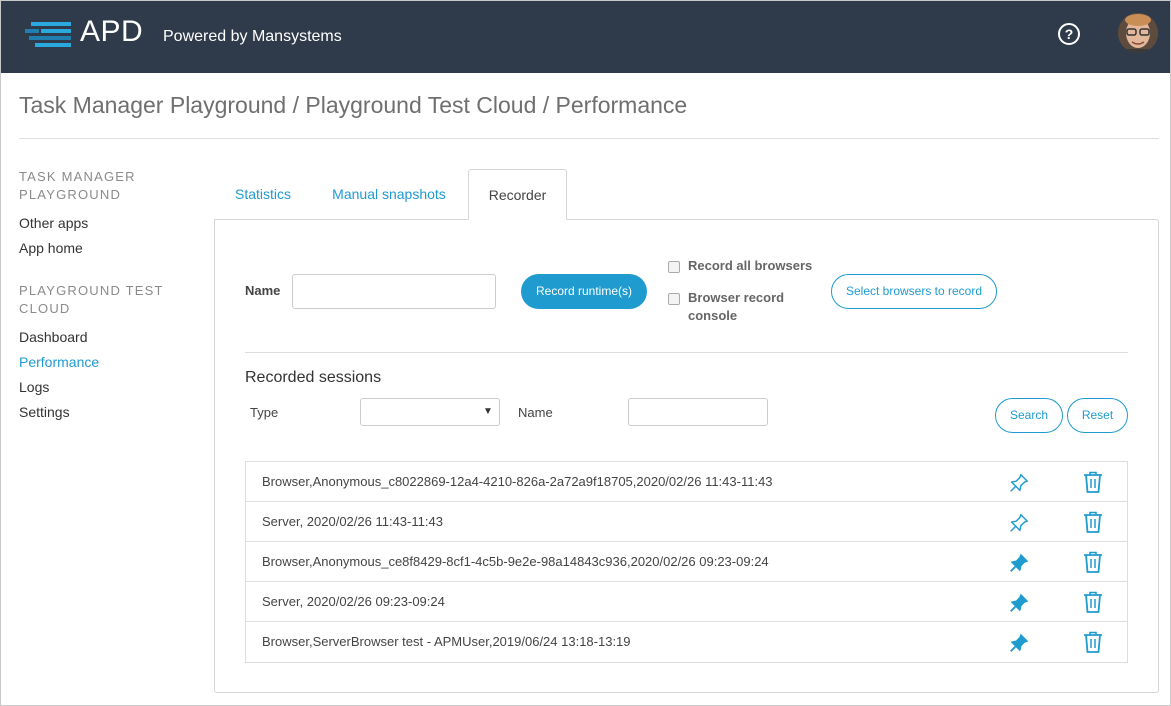  I want to click on avatar, so click(1138, 33).